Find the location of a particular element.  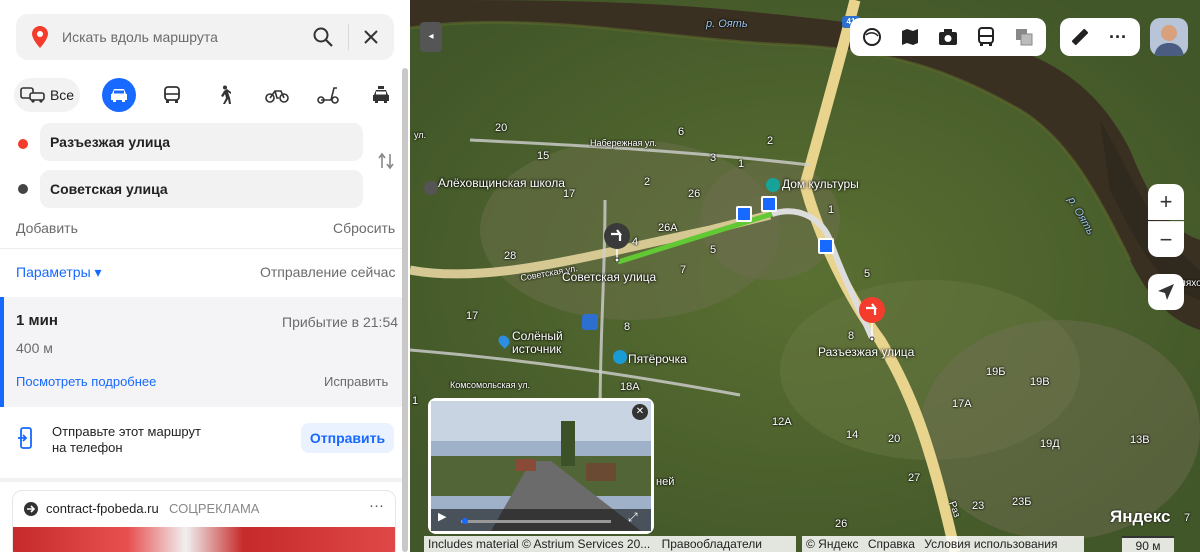

house-number: 27 is located at coordinates (914, 478).